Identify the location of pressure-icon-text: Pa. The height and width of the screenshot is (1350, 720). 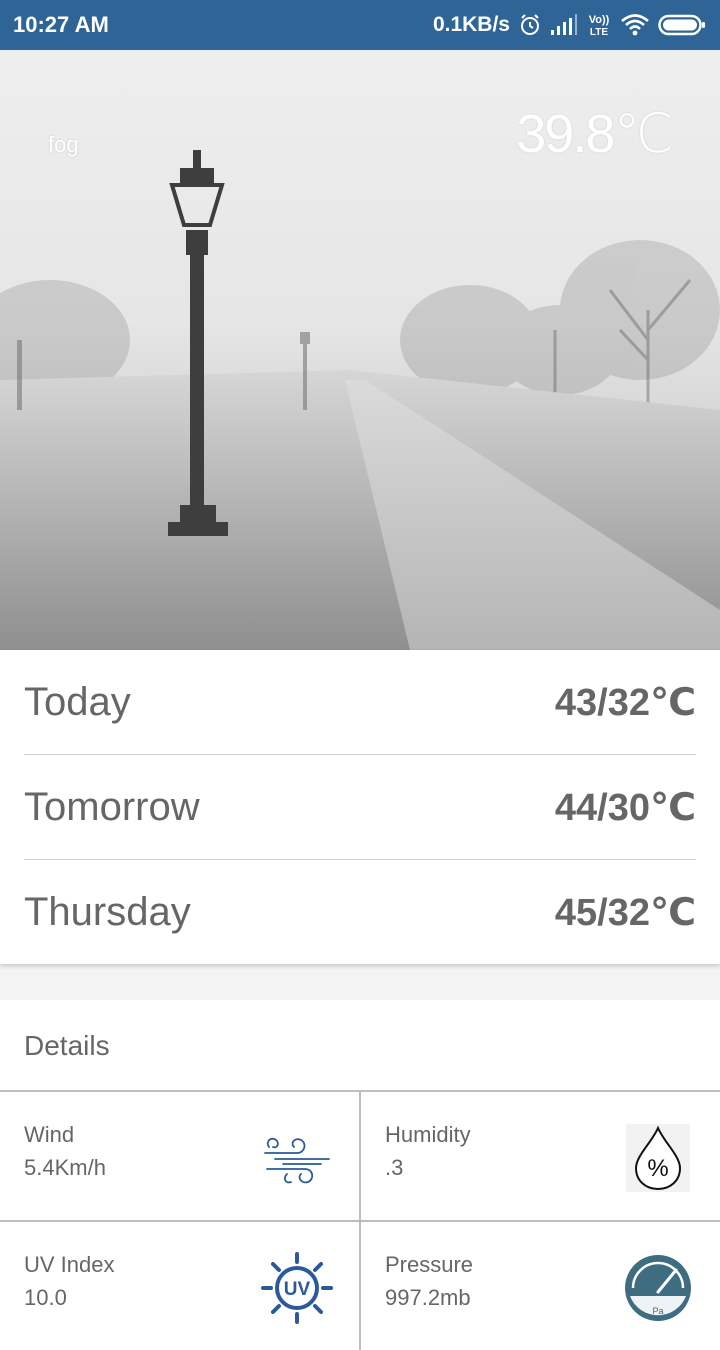
(657, 1311).